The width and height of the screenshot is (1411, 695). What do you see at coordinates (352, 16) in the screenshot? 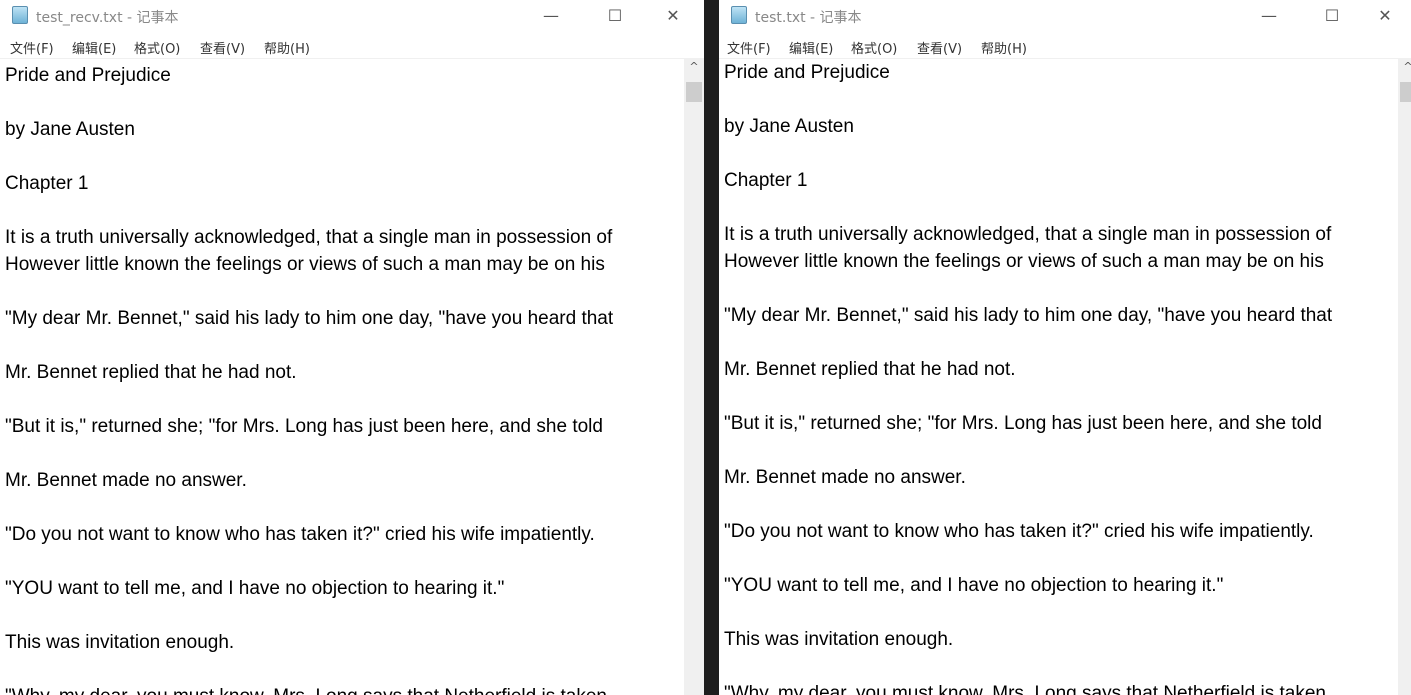
I see `title-bar: test_recv.txt - 记事本 — ☐ ✕` at bounding box center [352, 16].